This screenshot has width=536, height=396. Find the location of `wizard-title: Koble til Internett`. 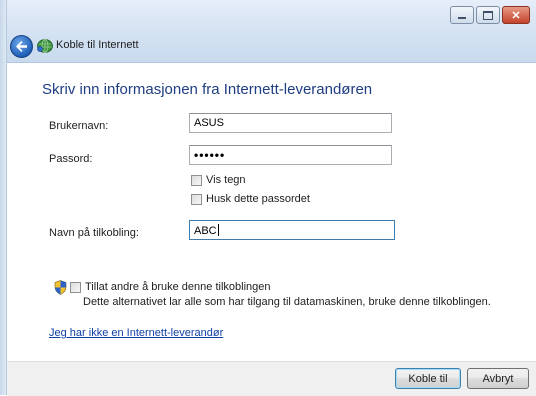

wizard-title: Koble til Internett is located at coordinates (97, 45).